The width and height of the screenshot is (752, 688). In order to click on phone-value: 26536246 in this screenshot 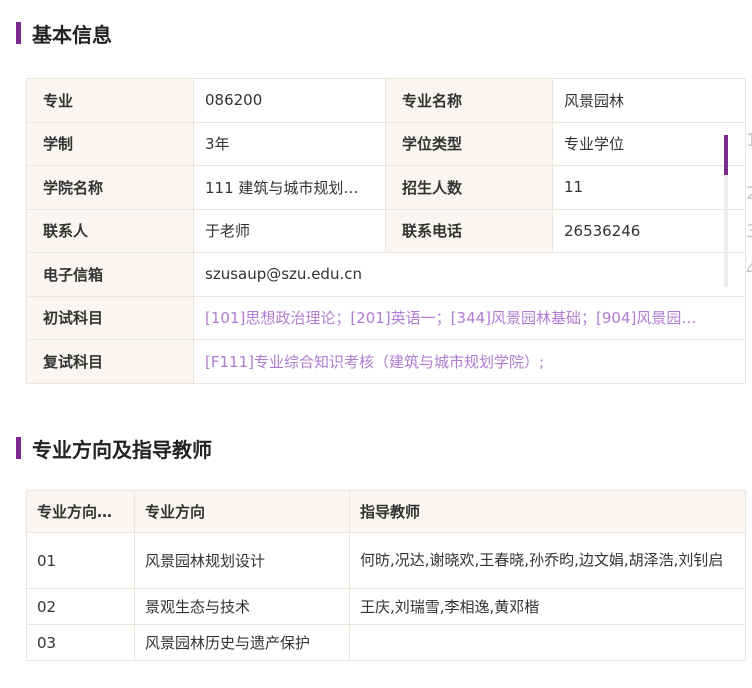, I will do `click(649, 230)`.